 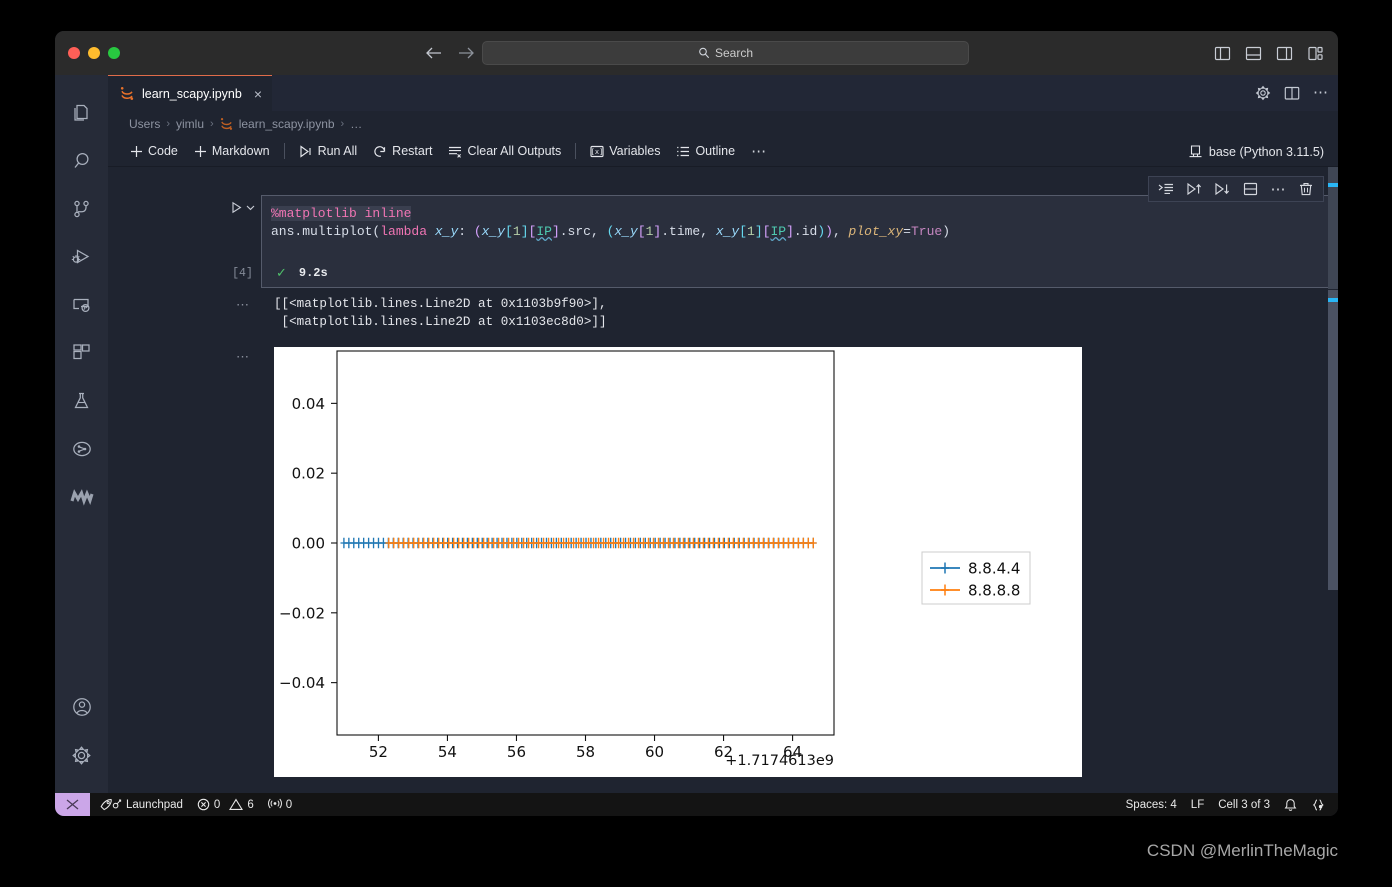 What do you see at coordinates (1333, 300) in the screenshot?
I see `overview-mark` at bounding box center [1333, 300].